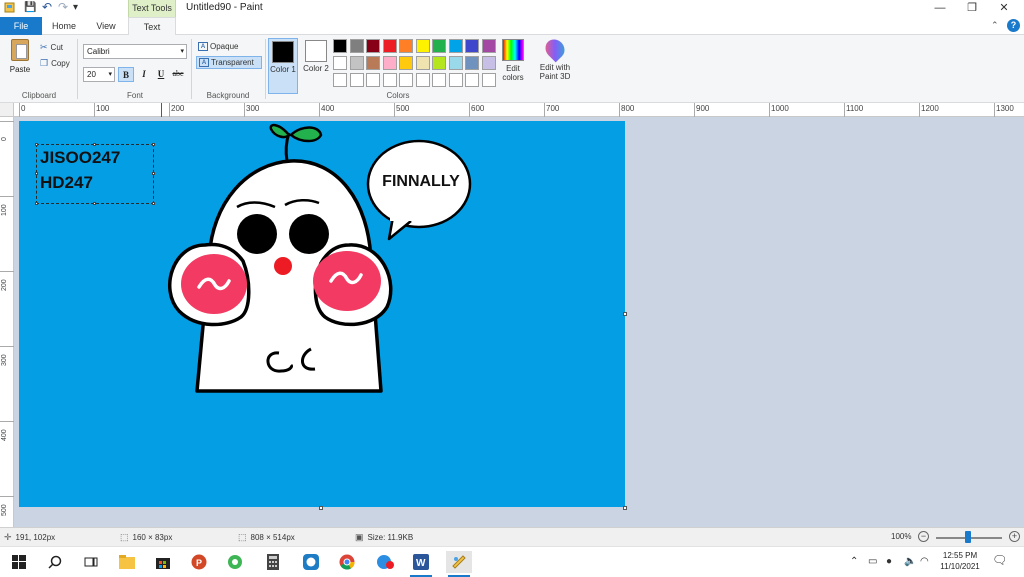 This screenshot has height=577, width=1024. Describe the element at coordinates (513, 60) in the screenshot. I see `edit-colors-button: Edit colors` at that location.